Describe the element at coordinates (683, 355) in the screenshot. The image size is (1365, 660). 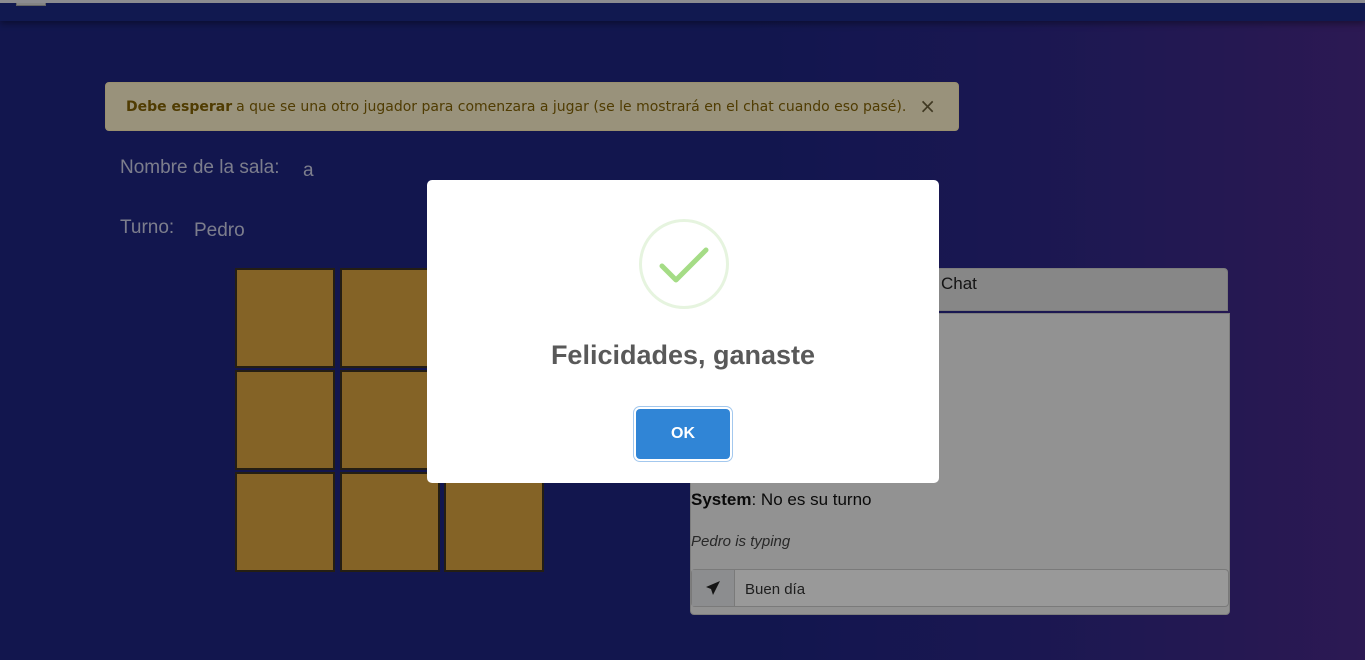
I see `dialog-title: Felicidades, ganaste` at that location.